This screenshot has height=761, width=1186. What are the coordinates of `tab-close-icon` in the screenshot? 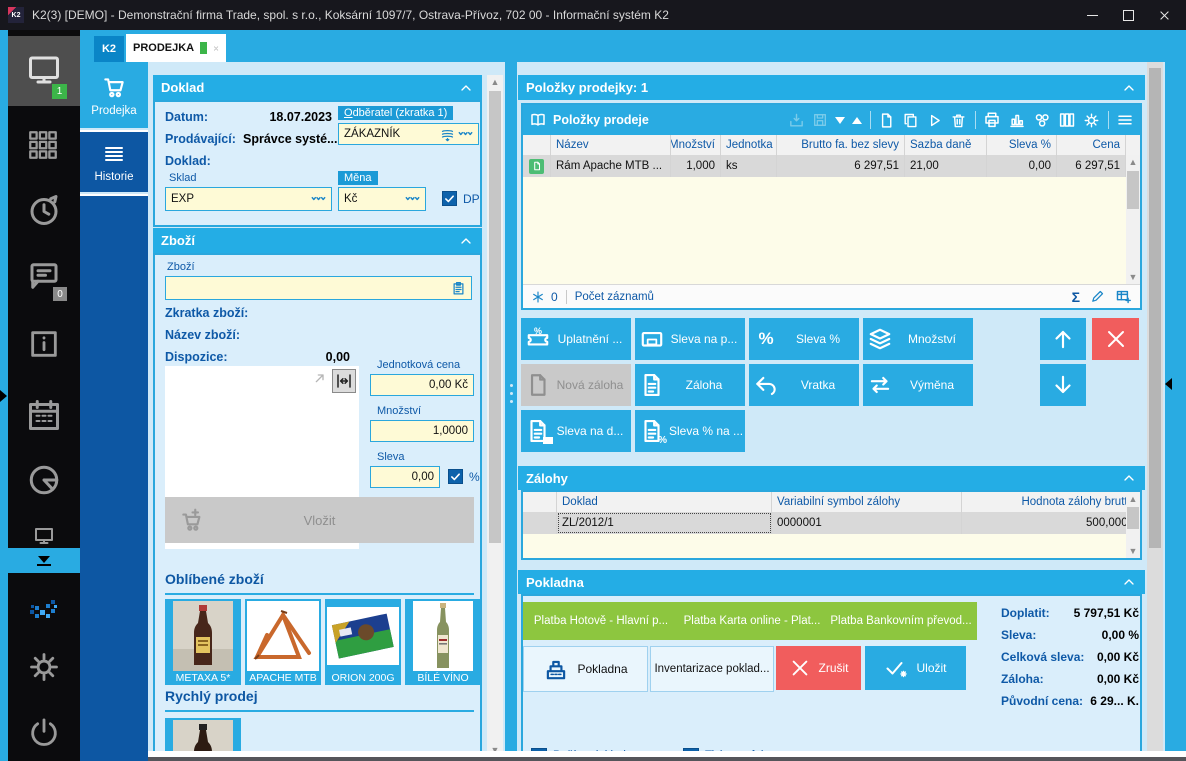 It's located at (216, 48).